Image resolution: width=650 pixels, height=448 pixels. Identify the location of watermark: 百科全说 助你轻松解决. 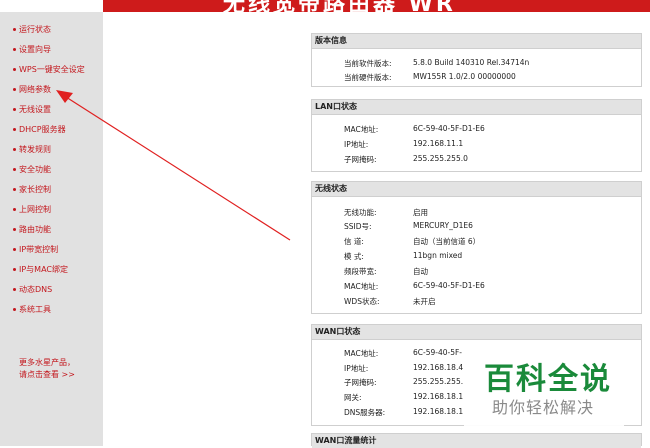
(544, 384).